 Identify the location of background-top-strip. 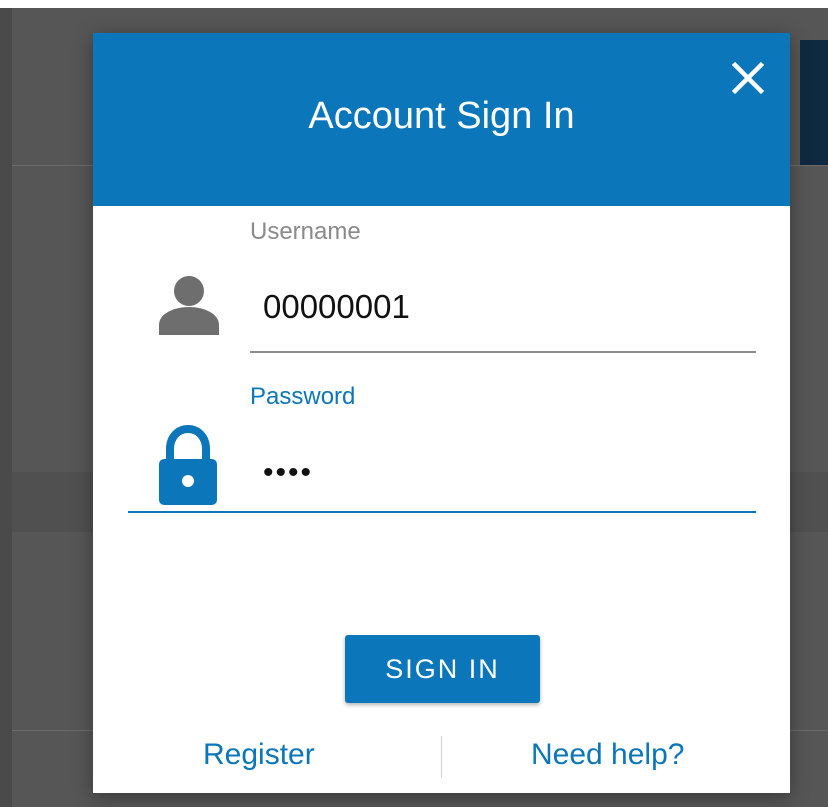
(414, 4).